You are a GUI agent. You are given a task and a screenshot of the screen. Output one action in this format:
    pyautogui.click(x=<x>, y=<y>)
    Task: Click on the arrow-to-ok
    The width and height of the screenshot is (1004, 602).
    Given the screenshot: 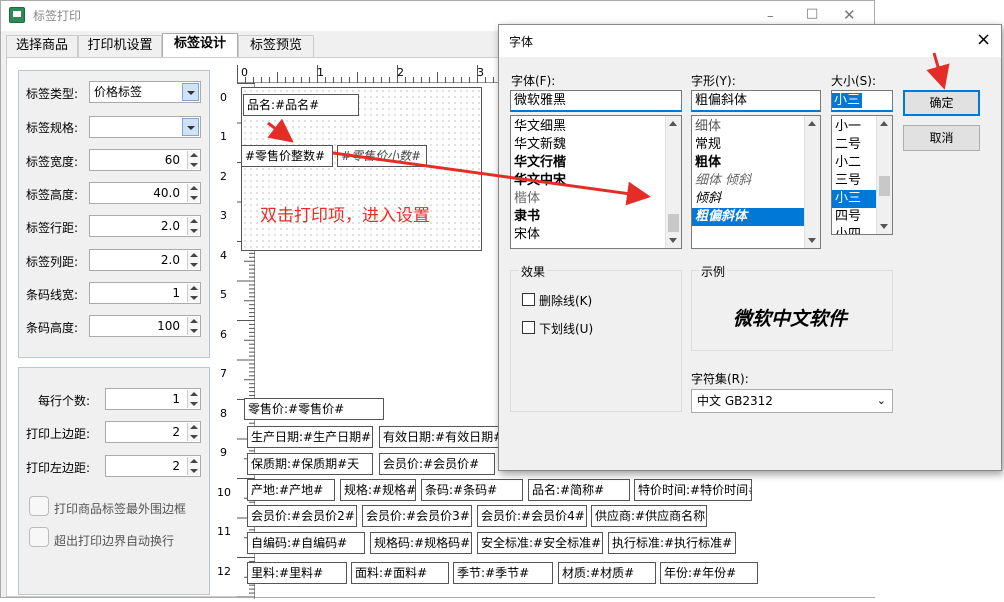 What is the action you would take?
    pyautogui.click(x=938, y=71)
    